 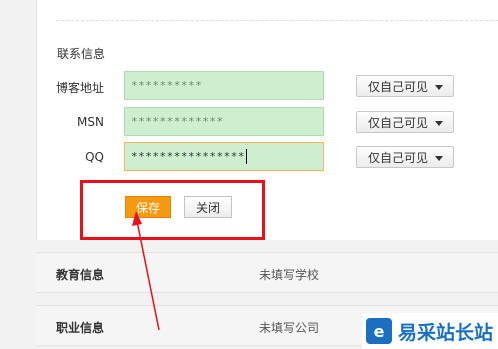 What do you see at coordinates (80, 275) in the screenshot?
I see `education-title: 教育信息` at bounding box center [80, 275].